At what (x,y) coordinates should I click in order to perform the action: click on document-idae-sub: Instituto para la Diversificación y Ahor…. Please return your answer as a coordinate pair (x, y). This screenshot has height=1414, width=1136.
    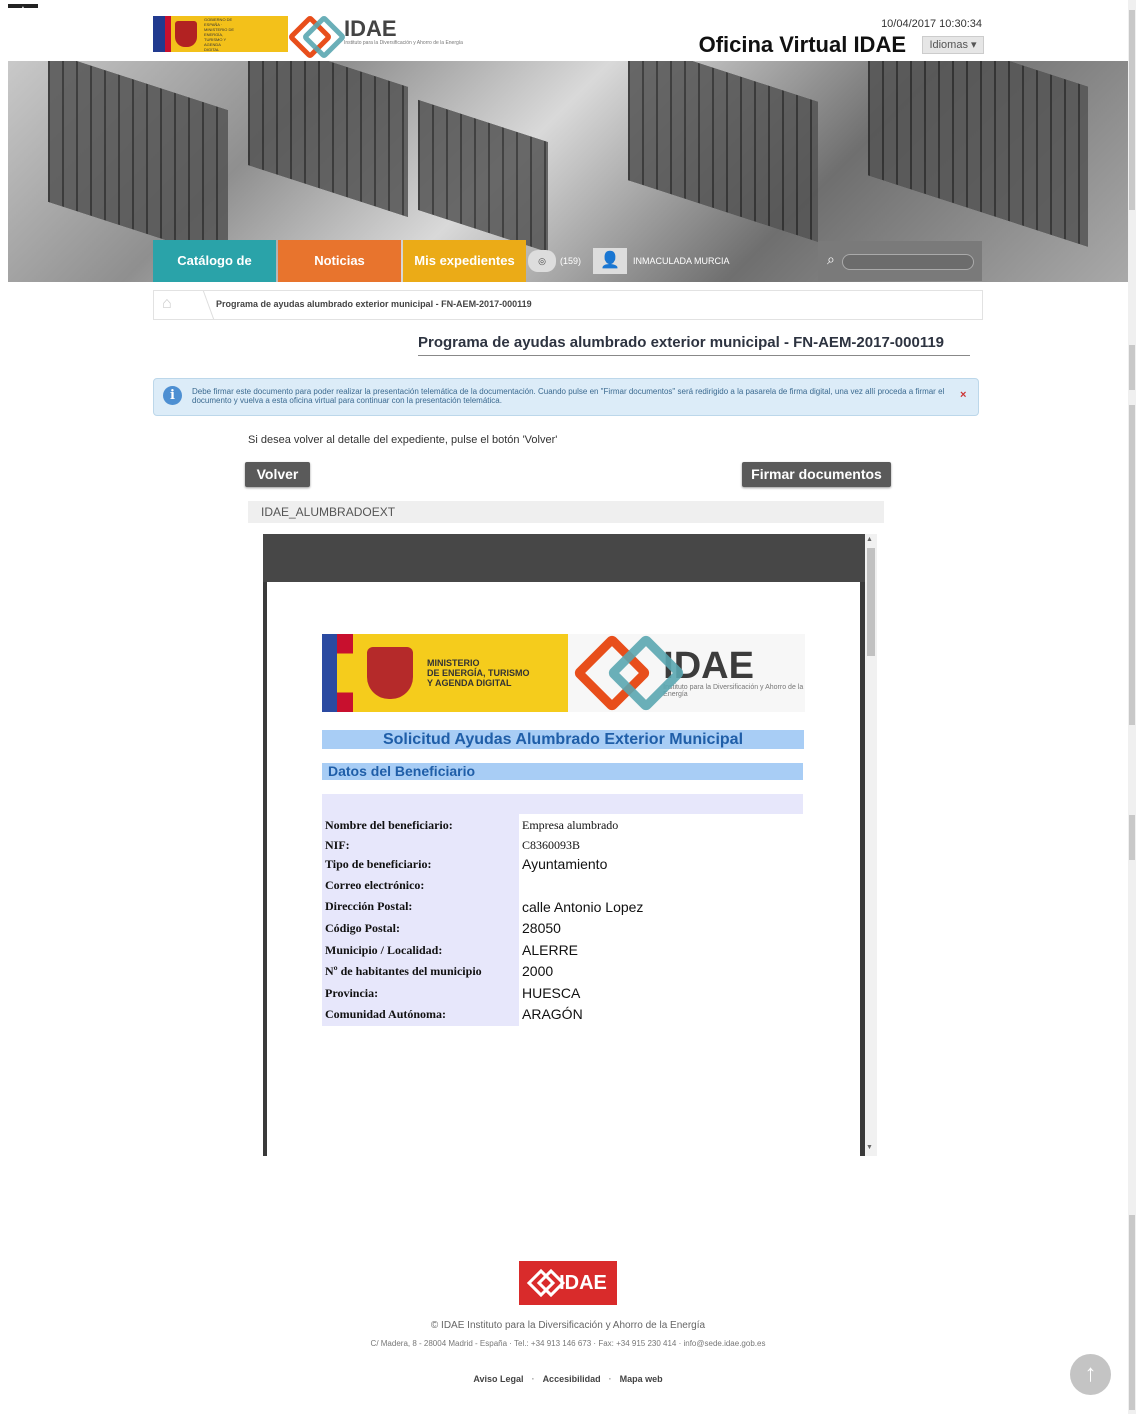
    Looking at the image, I should click on (733, 691).